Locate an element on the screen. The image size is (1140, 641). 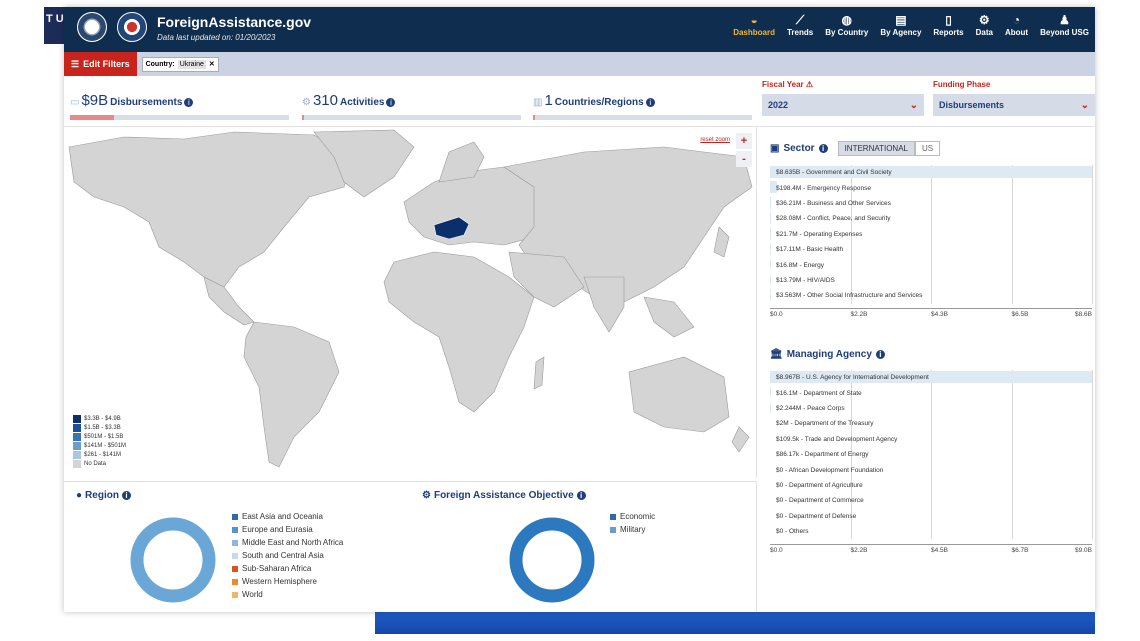
agency-bar-row: $0 - African Development Foundation is located at coordinates (931, 469).